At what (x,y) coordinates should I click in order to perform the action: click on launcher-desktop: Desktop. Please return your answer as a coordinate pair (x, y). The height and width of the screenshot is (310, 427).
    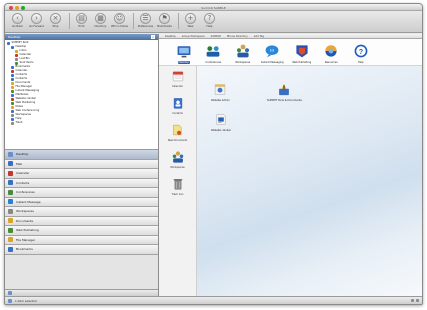
    Looking at the image, I should click on (184, 53).